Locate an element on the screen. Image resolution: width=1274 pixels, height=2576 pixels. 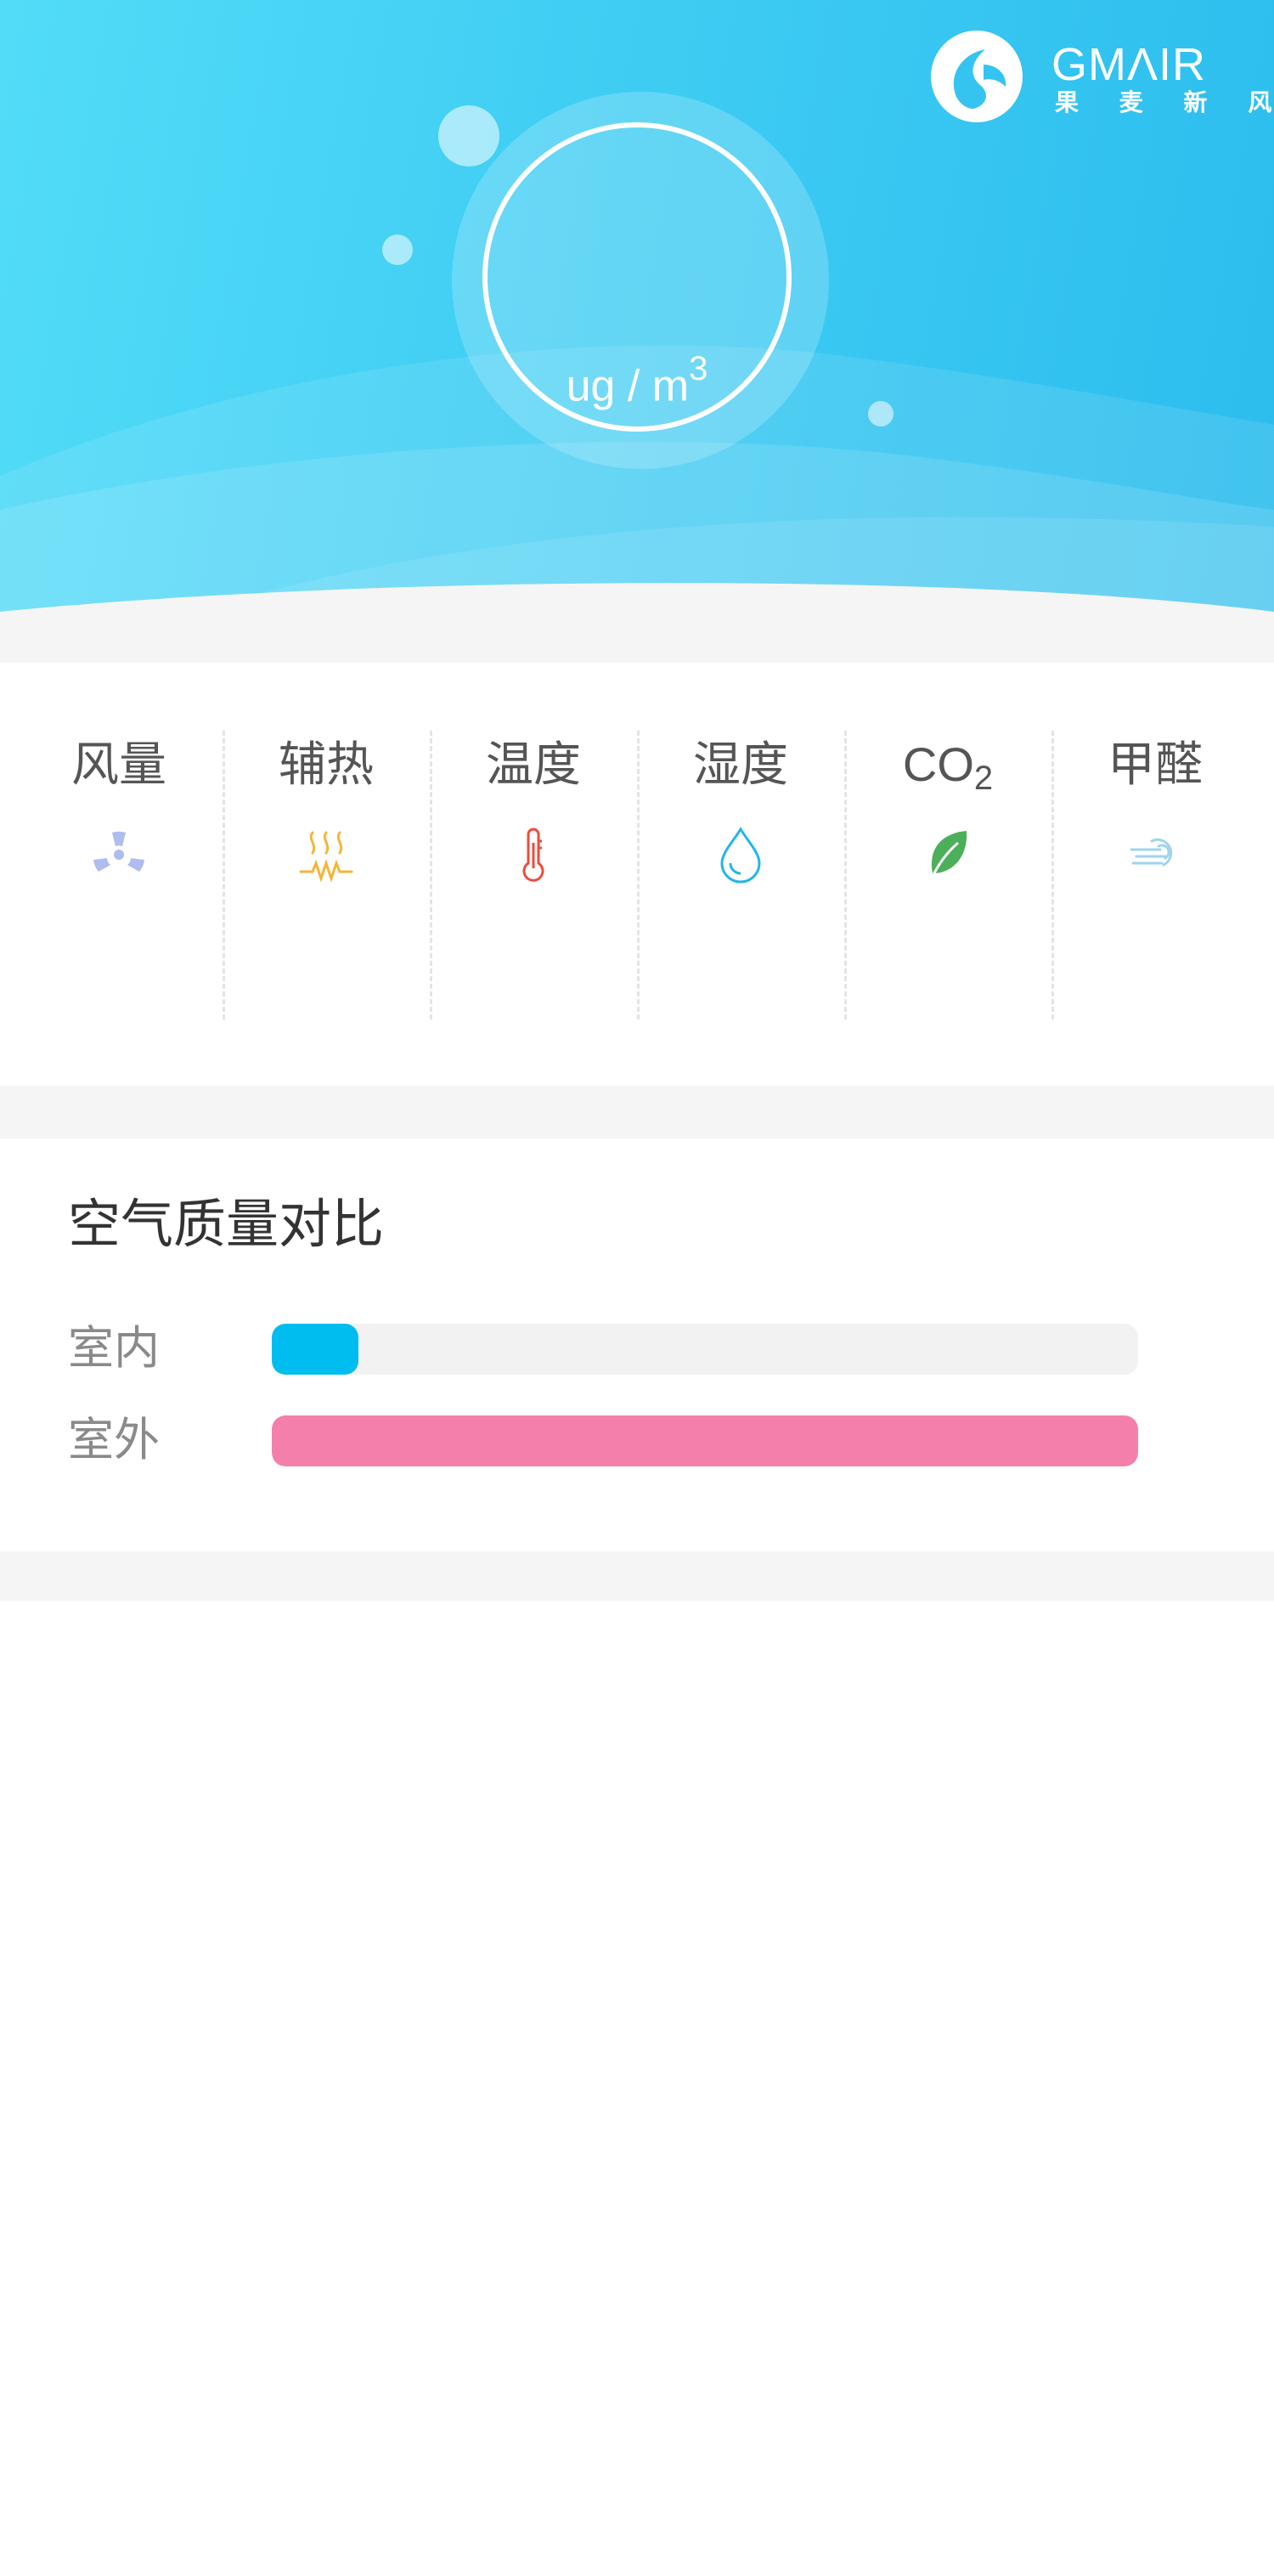
logo-subtitle: 果 麦 新 风 is located at coordinates (1164, 102).